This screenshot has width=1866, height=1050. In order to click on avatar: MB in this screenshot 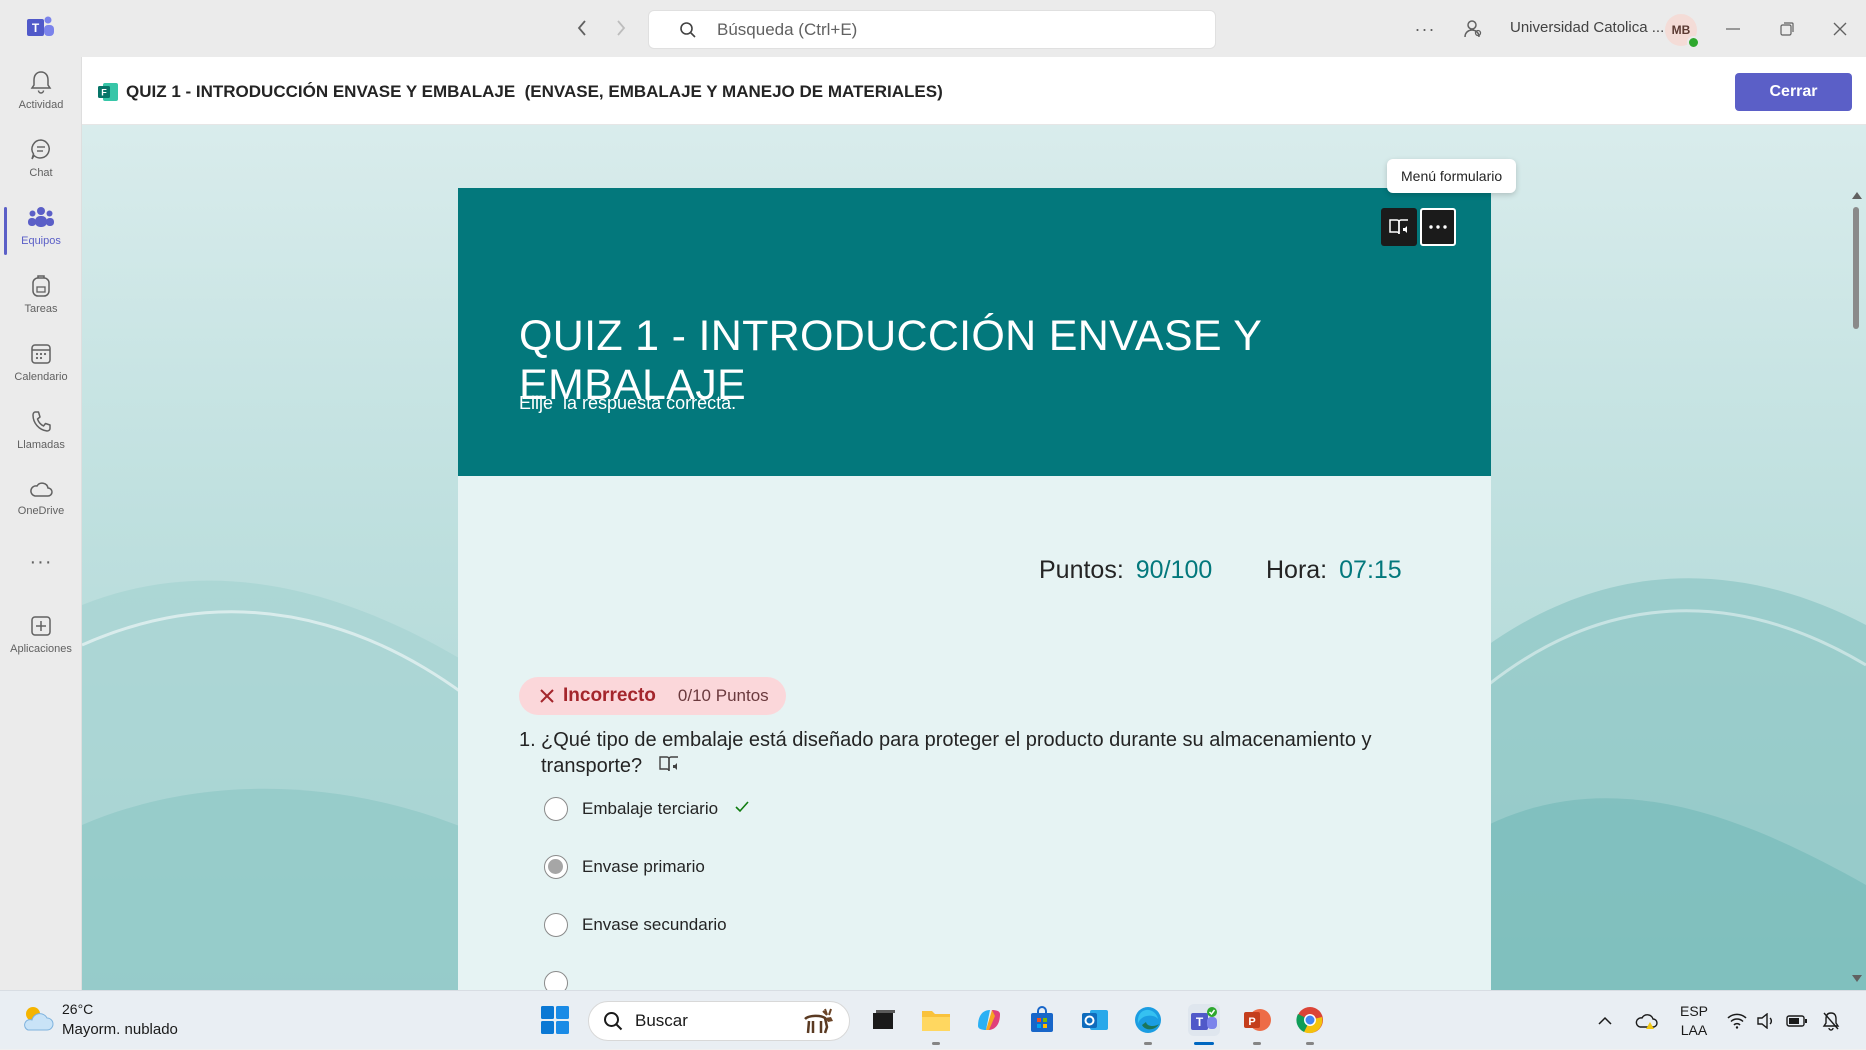, I will do `click(1682, 31)`.